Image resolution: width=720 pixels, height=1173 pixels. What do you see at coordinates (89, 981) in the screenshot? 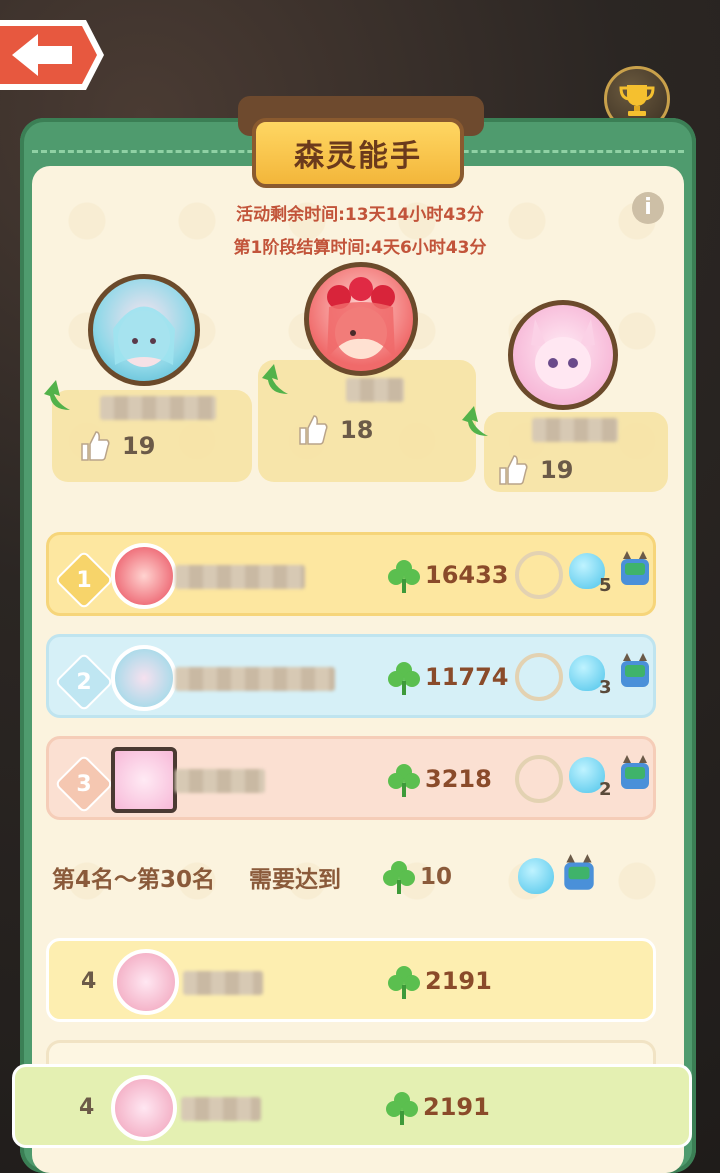
I see `row-rank: 4` at bounding box center [89, 981].